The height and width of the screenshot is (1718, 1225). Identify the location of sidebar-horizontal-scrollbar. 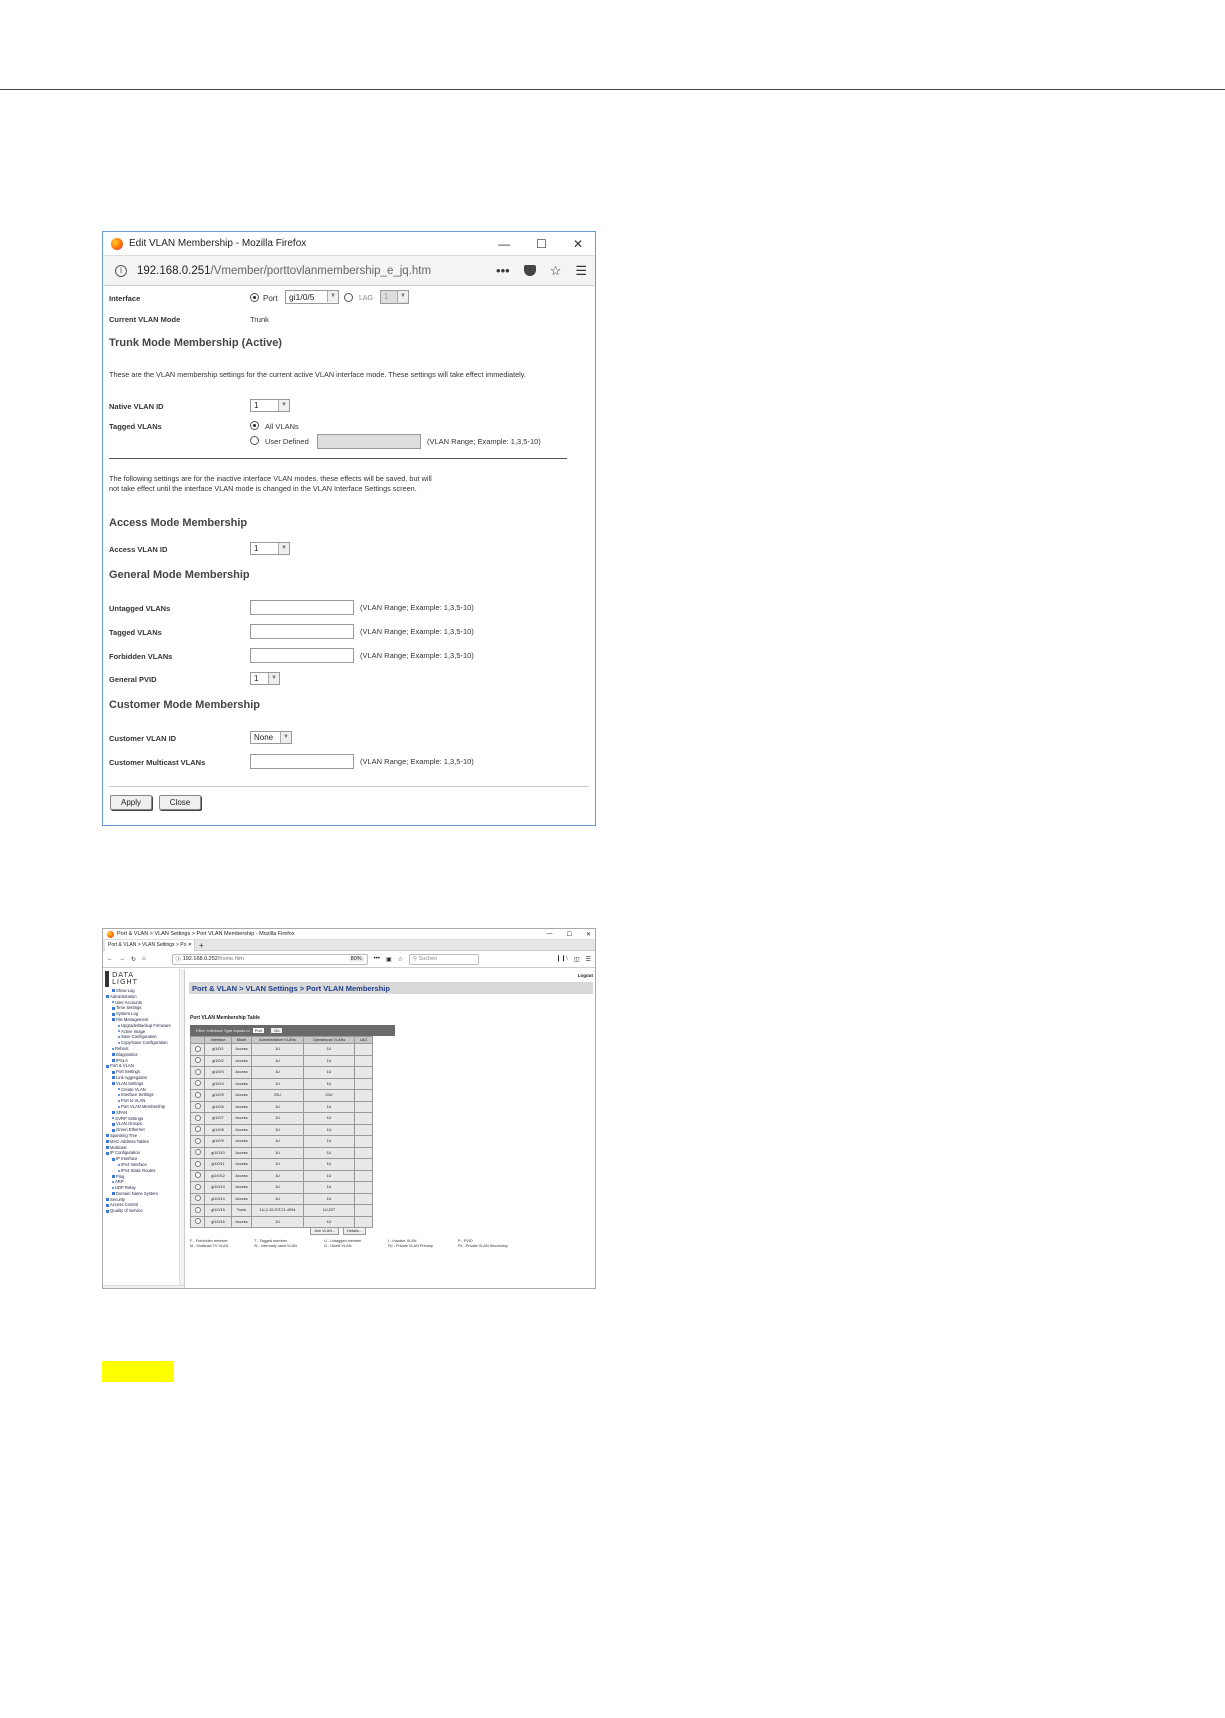
(143, 1286).